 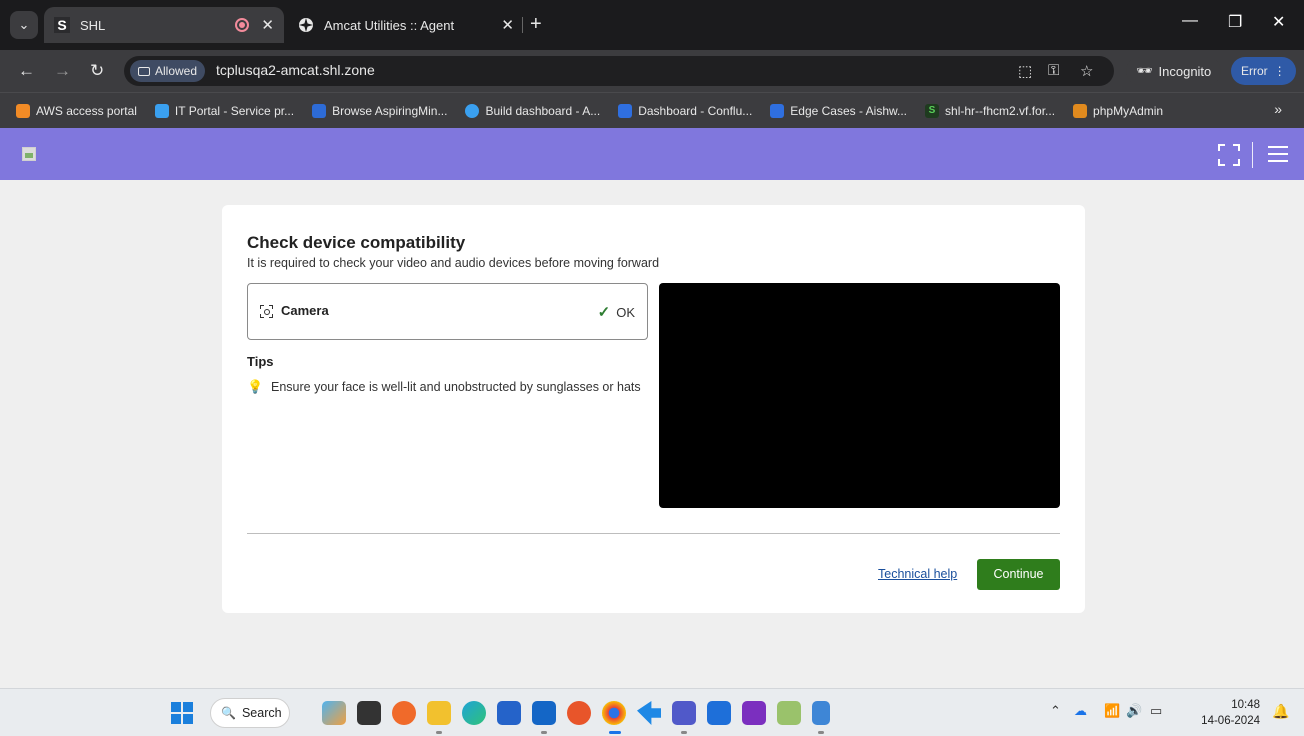 What do you see at coordinates (1279, 71) in the screenshot?
I see `more-vert-icon: ⋮` at bounding box center [1279, 71].